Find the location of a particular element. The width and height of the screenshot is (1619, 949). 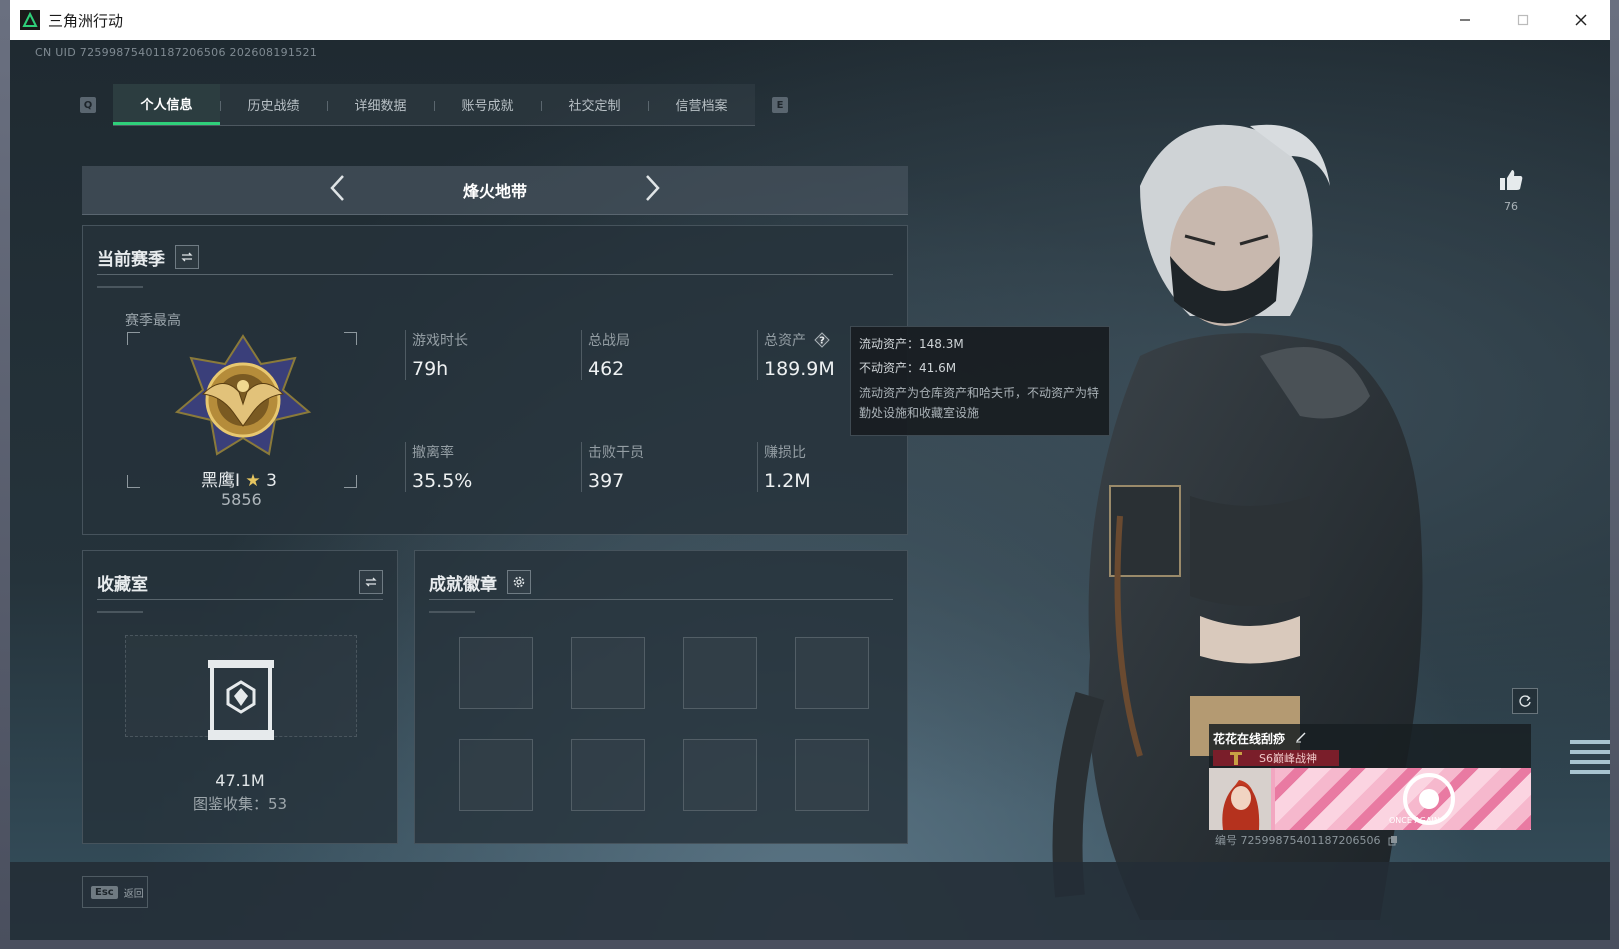

mode-next-icon is located at coordinates (652, 190).